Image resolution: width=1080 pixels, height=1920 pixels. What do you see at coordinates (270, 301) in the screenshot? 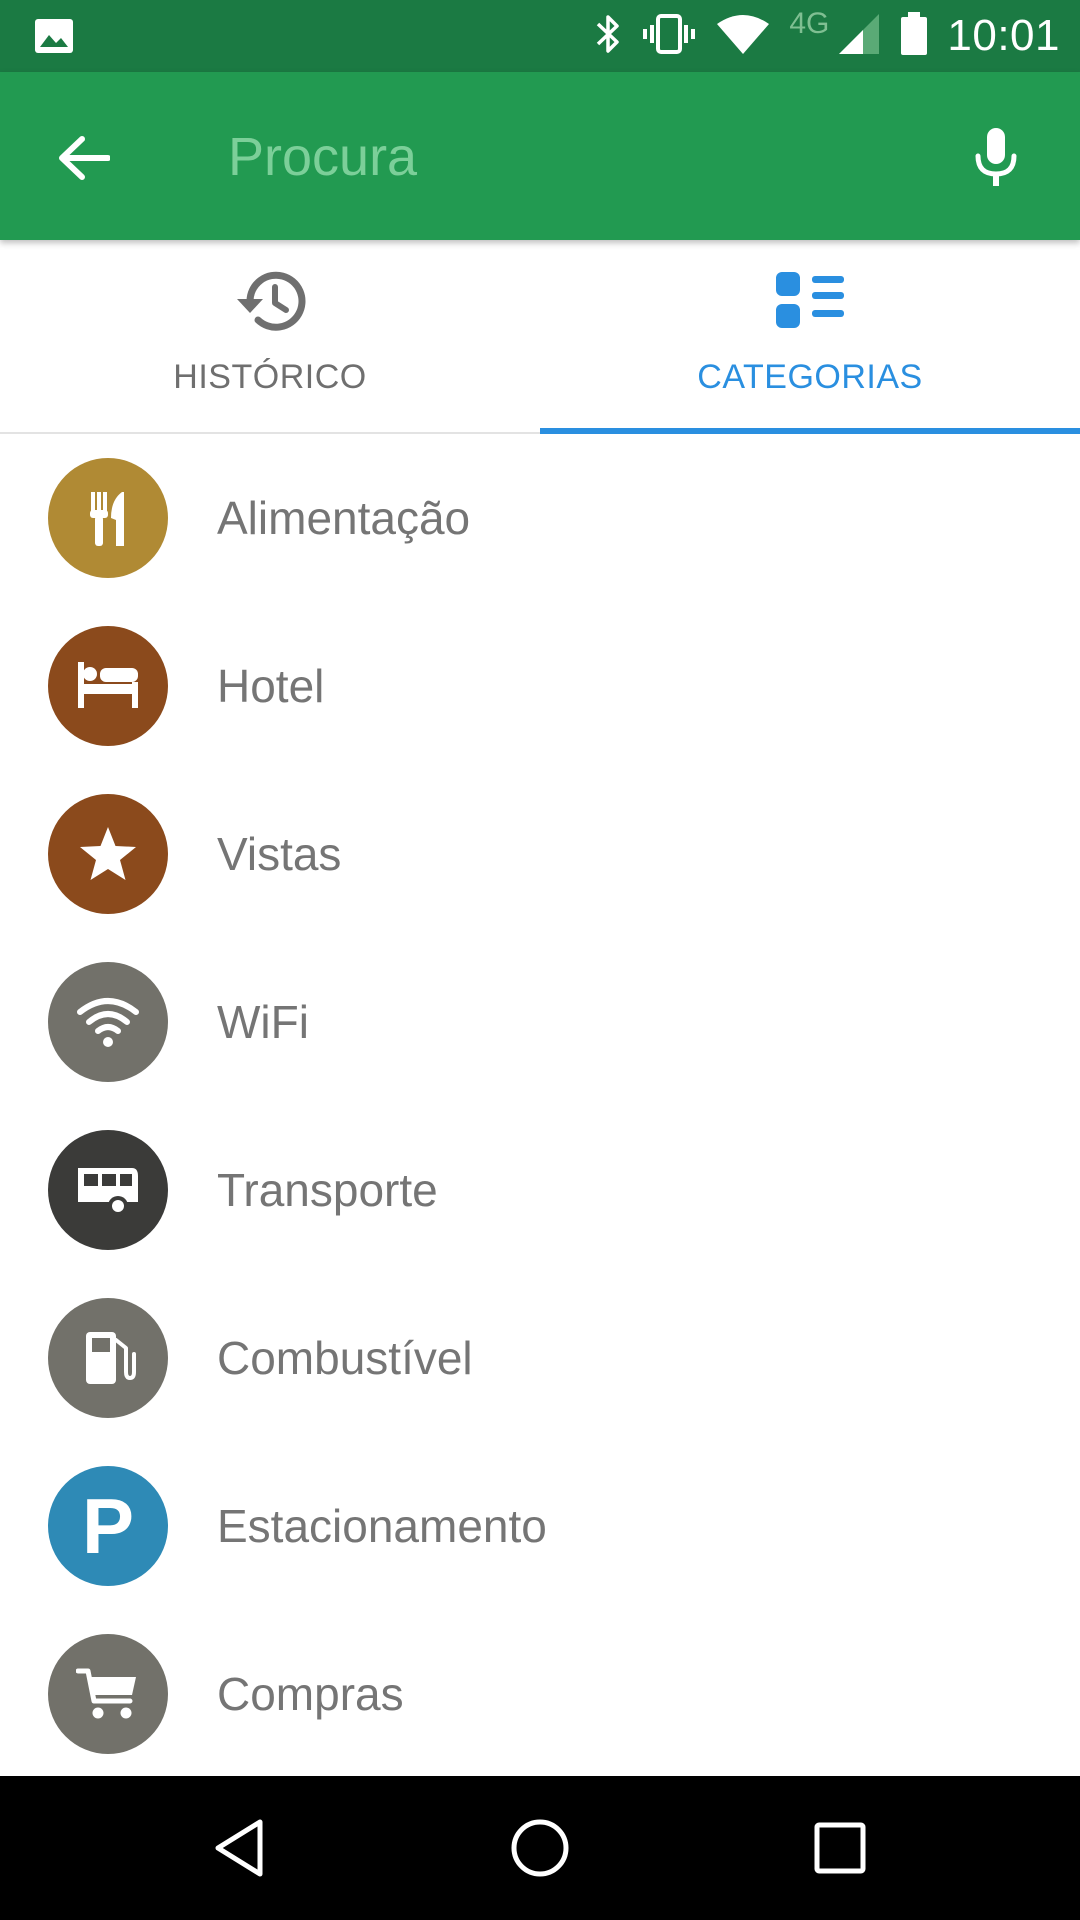
I see `history-icon` at bounding box center [270, 301].